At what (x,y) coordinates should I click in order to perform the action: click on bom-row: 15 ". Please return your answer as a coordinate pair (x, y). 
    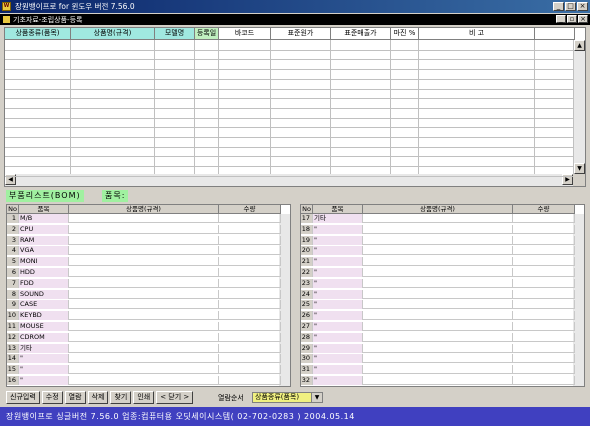
    Looking at the image, I should click on (144, 370).